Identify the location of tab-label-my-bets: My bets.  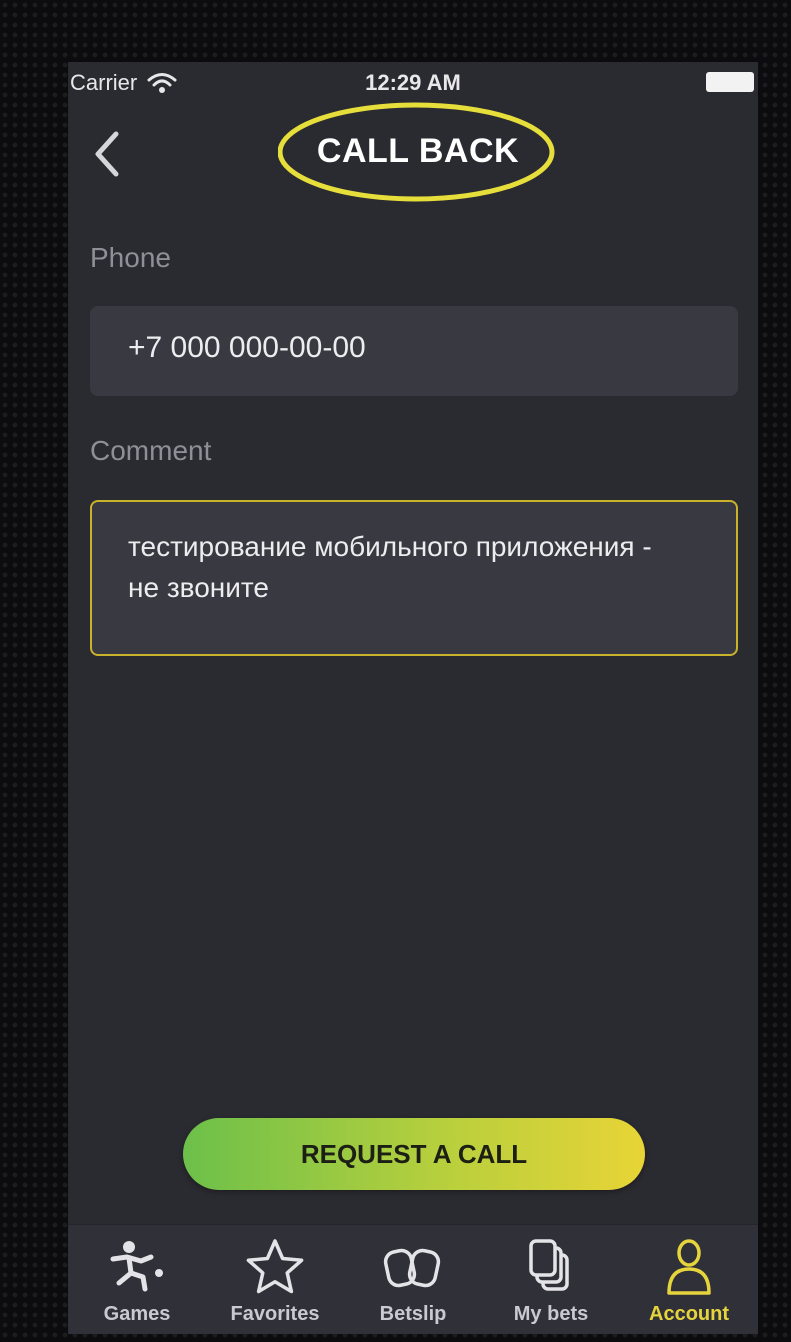
(551, 1314).